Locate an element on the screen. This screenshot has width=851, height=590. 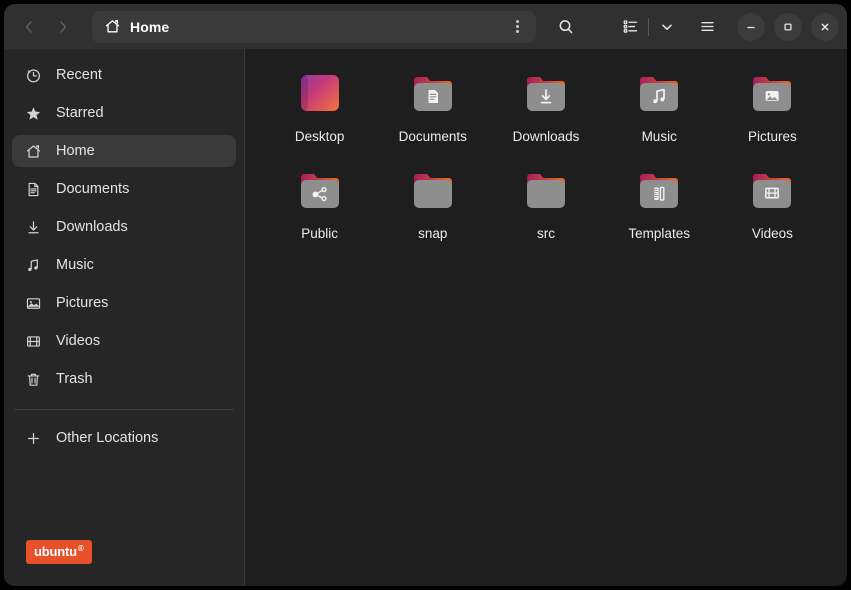
sidebar-item-recent: Recent is located at coordinates (124, 75).